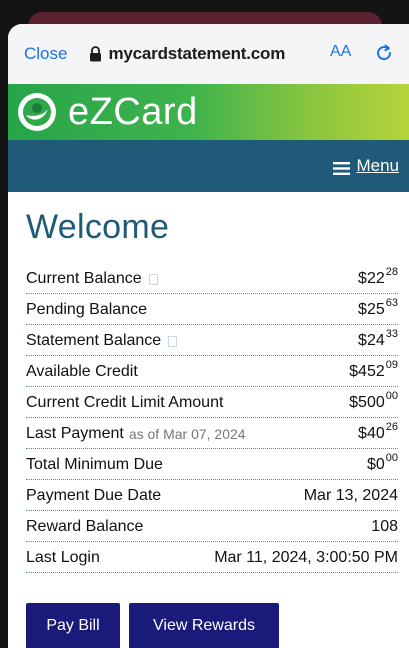 This screenshot has height=648, width=409. Describe the element at coordinates (73, 625) in the screenshot. I see `pay-bill-button: Pay Bill` at that location.